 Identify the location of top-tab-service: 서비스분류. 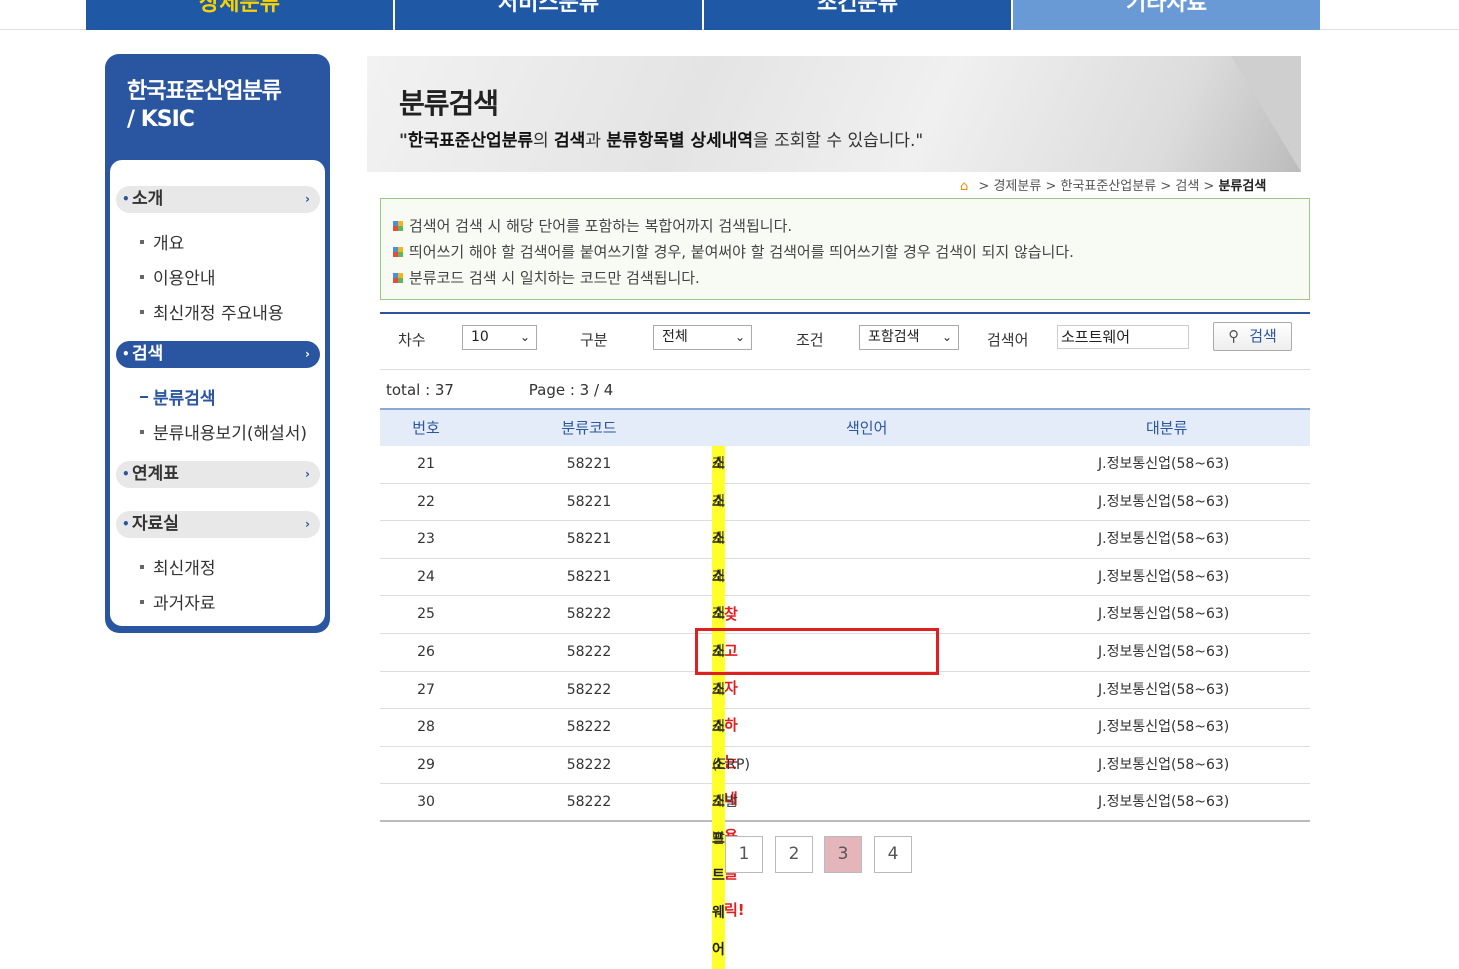
(548, 15).